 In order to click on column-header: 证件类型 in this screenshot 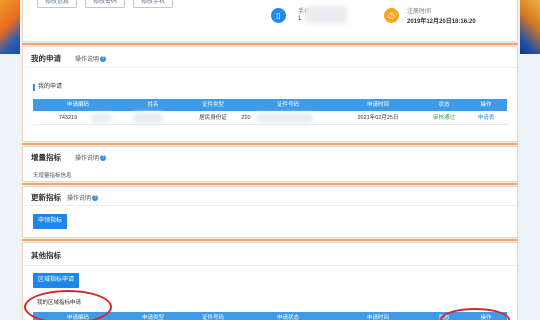, I will do `click(212, 105)`.